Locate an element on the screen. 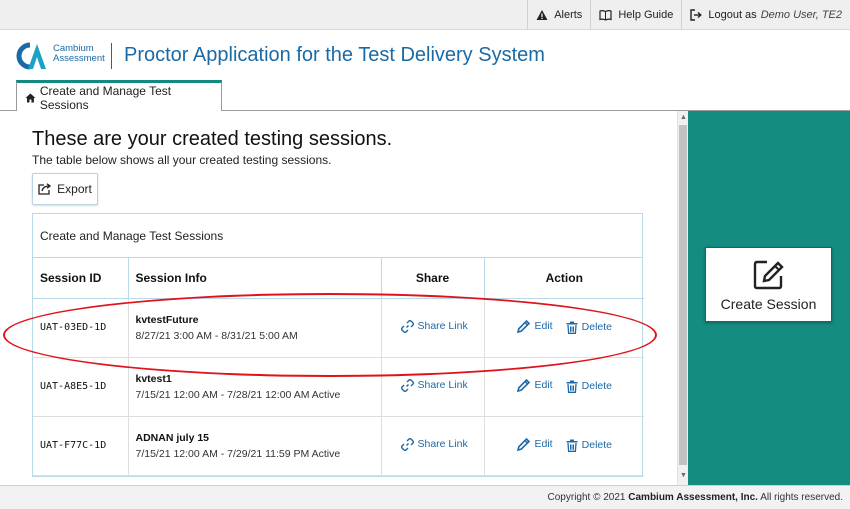 The height and width of the screenshot is (509, 850). copyright-prefix: Copyright © 2021 is located at coordinates (586, 497).